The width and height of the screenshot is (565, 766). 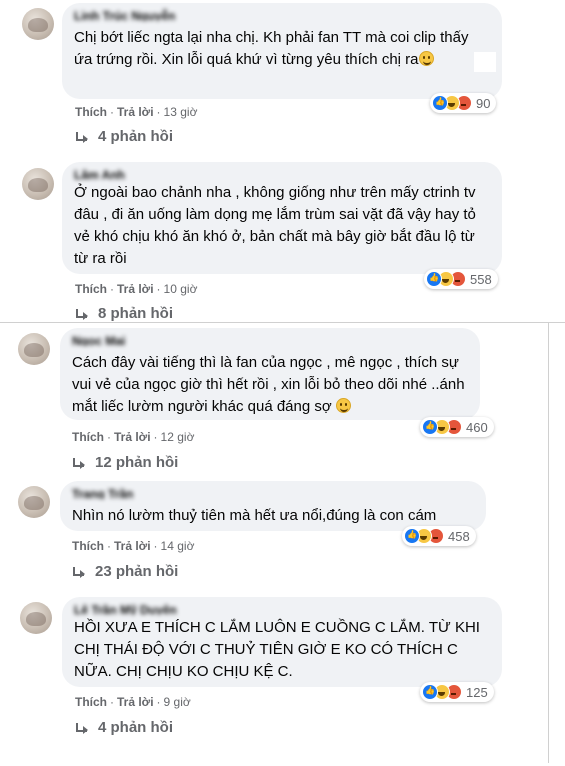 I want to click on comment-actions: Thích · Trả lời · 13 giờ, so click(x=136, y=112).